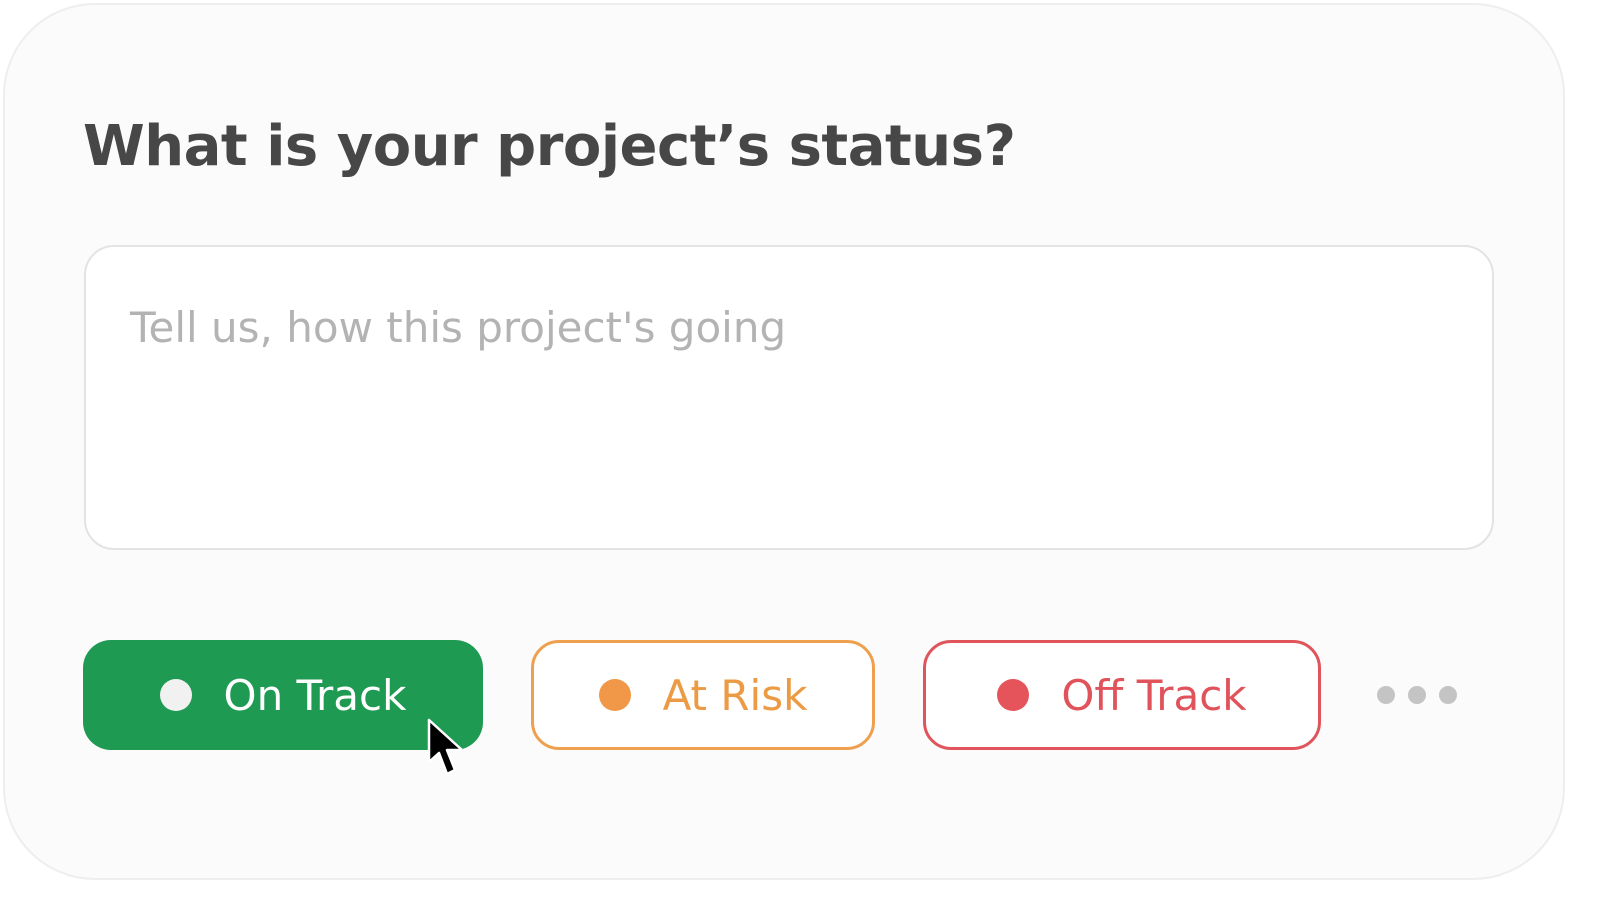  I want to click on more-options-button, so click(1417, 695).